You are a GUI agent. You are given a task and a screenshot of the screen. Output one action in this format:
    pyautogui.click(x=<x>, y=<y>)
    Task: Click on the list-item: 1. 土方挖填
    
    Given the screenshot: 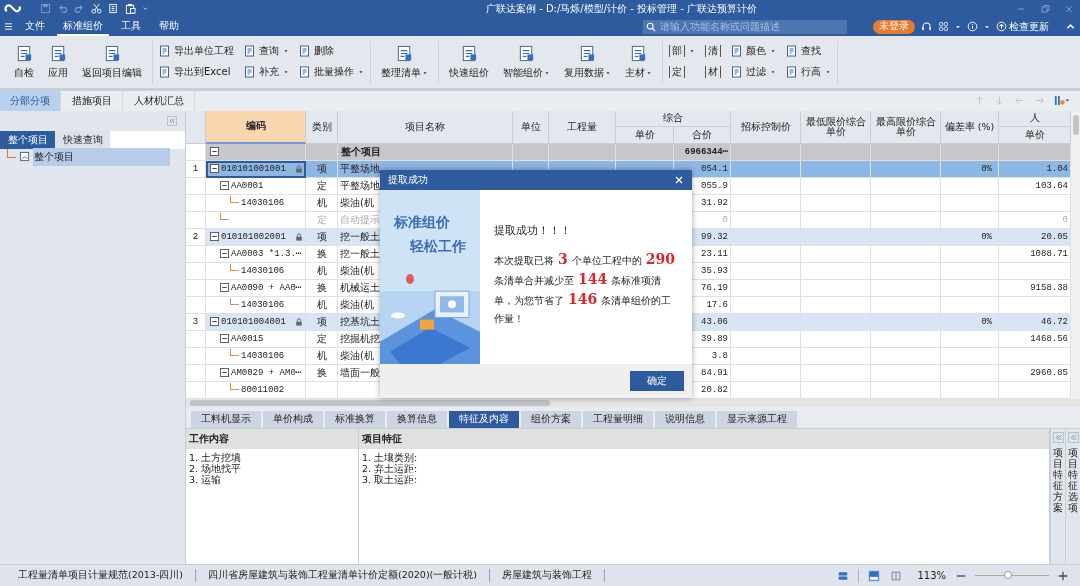 What is the action you would take?
    pyautogui.click(x=216, y=457)
    